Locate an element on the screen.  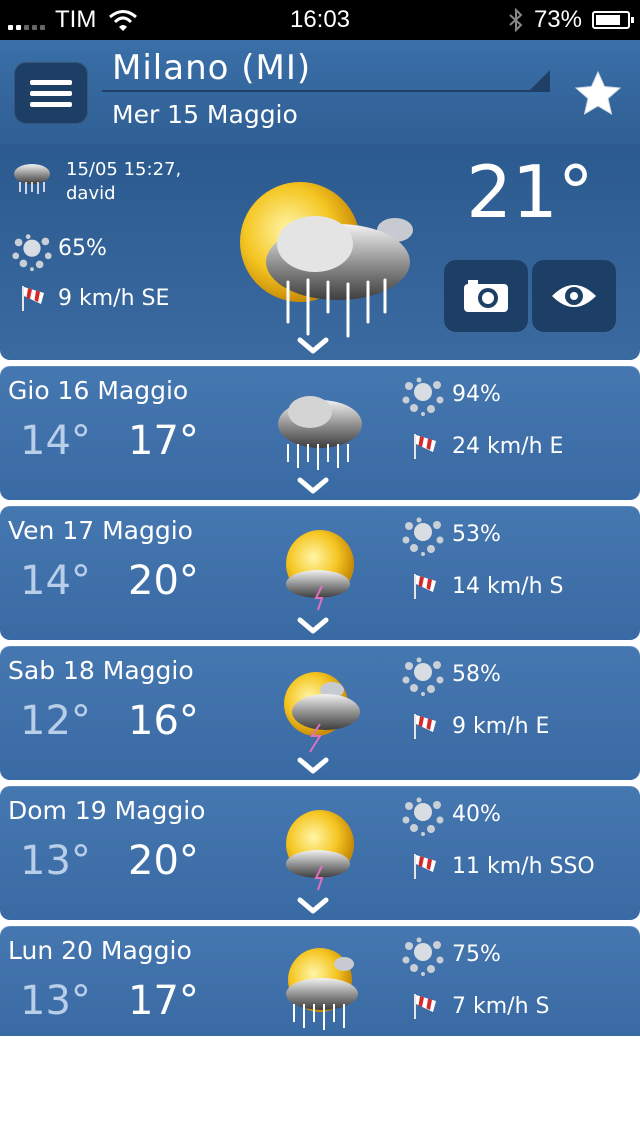
forecast-humidity: 58% is located at coordinates (476, 674).